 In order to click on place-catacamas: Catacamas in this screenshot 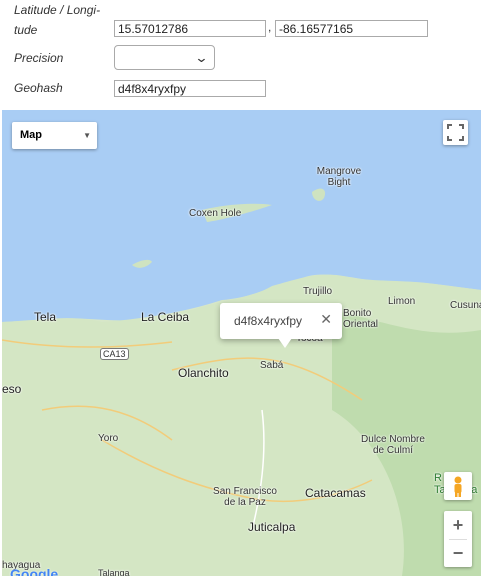, I will do `click(335, 493)`.